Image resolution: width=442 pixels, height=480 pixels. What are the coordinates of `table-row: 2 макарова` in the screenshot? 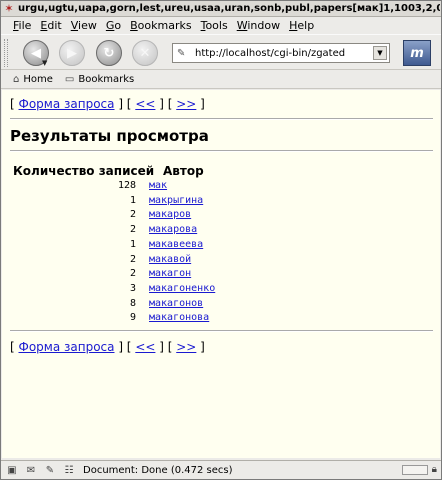 It's located at (221, 231).